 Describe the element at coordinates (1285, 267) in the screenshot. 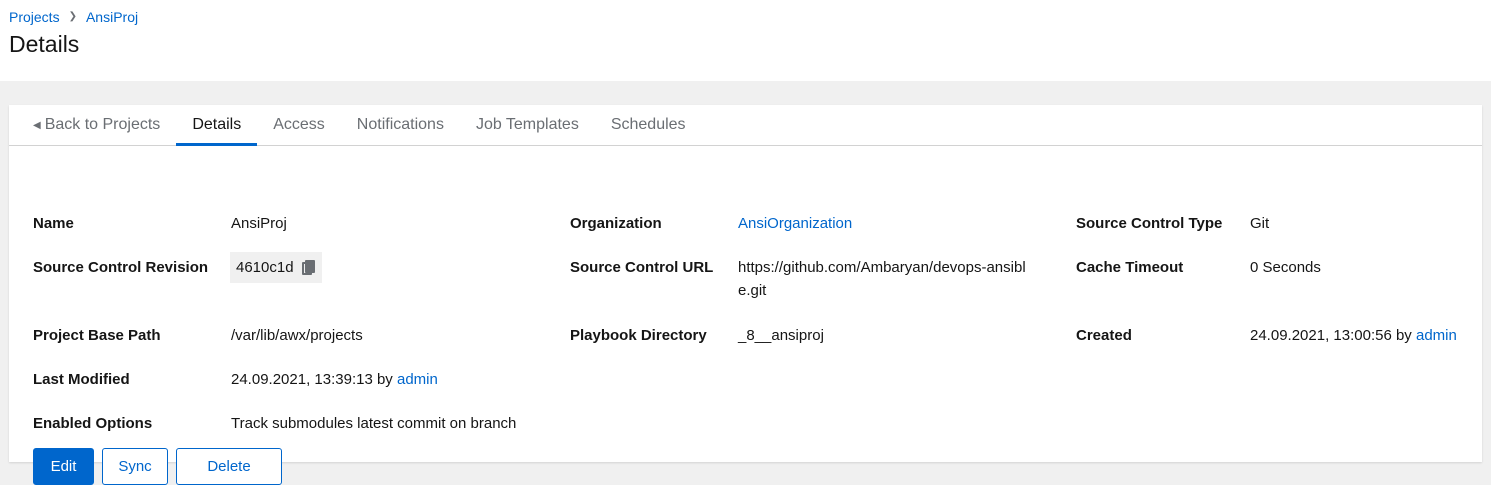

I see `cache-timeout-value: 0 Seconds` at that location.